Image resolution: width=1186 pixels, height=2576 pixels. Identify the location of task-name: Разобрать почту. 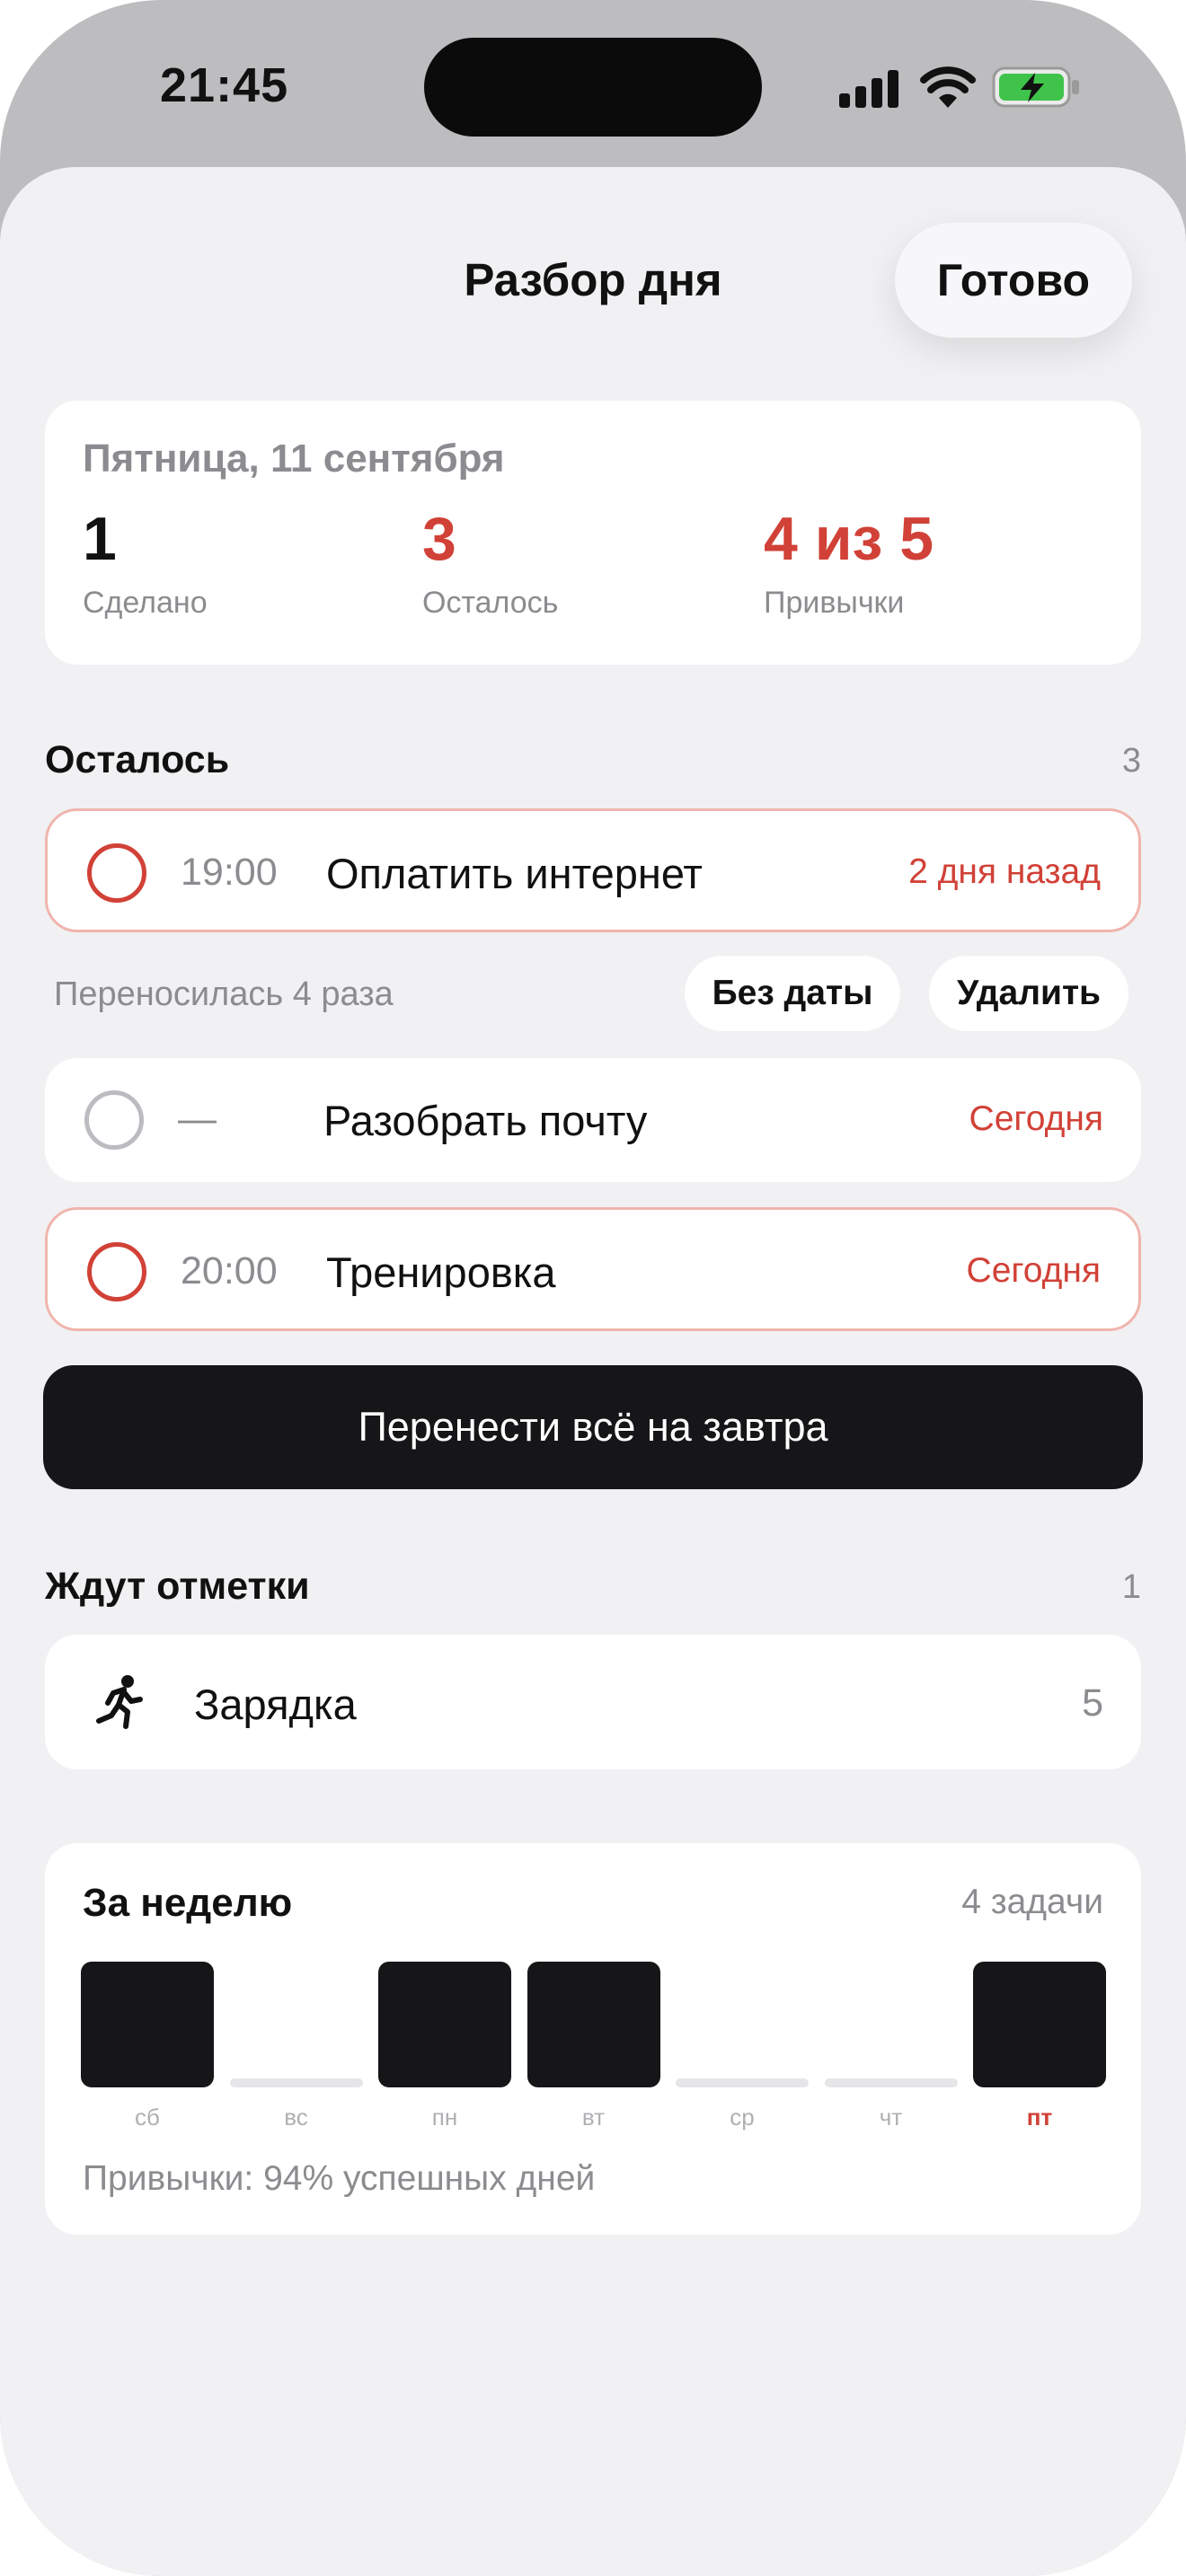
(485, 1120).